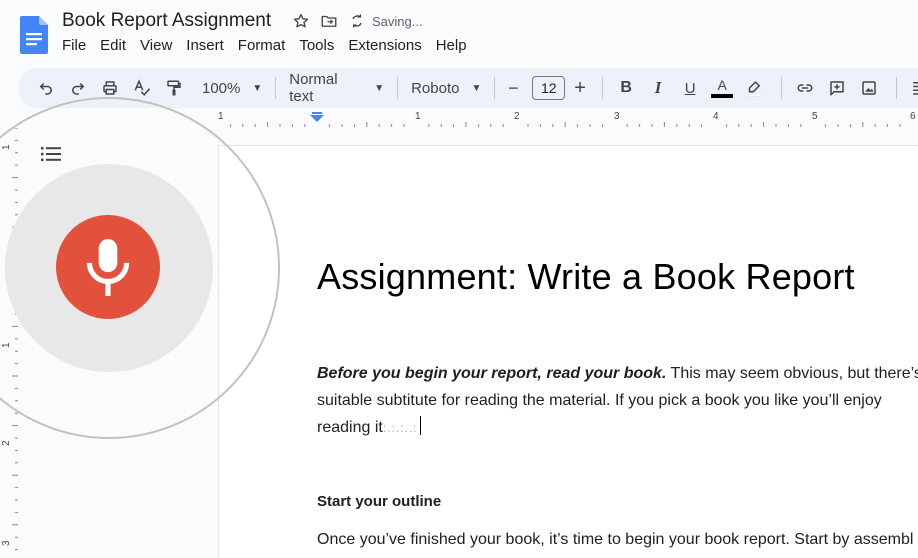 Image resolution: width=918 pixels, height=558 pixels. What do you see at coordinates (722, 85) in the screenshot?
I see `text-color-glyph: A` at bounding box center [722, 85].